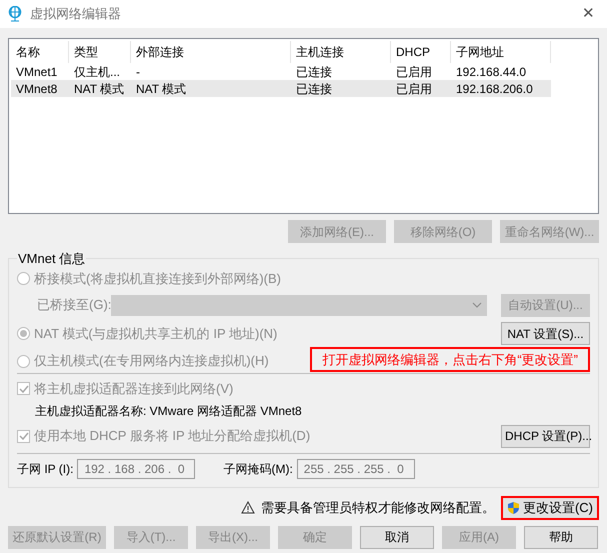  I want to click on shield-icon, so click(513, 507).